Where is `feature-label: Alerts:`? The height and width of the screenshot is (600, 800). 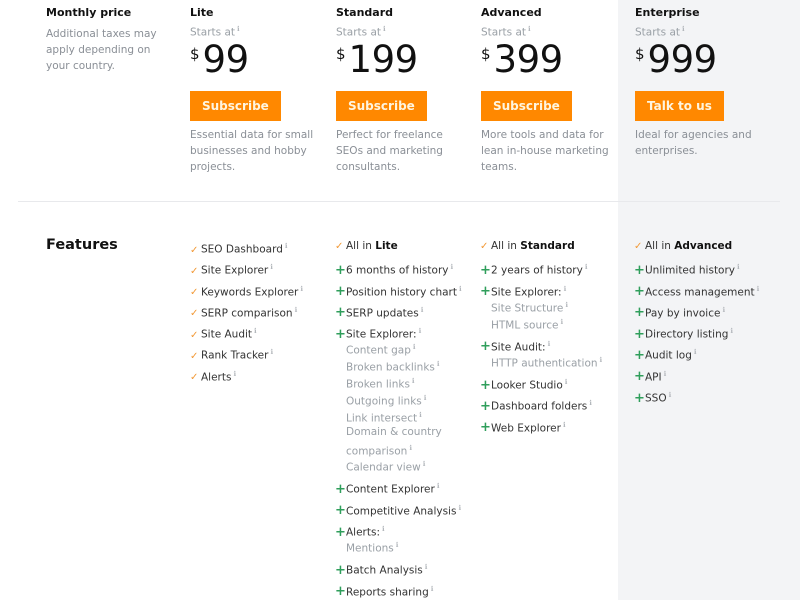
feature-label: Alerts: is located at coordinates (363, 532).